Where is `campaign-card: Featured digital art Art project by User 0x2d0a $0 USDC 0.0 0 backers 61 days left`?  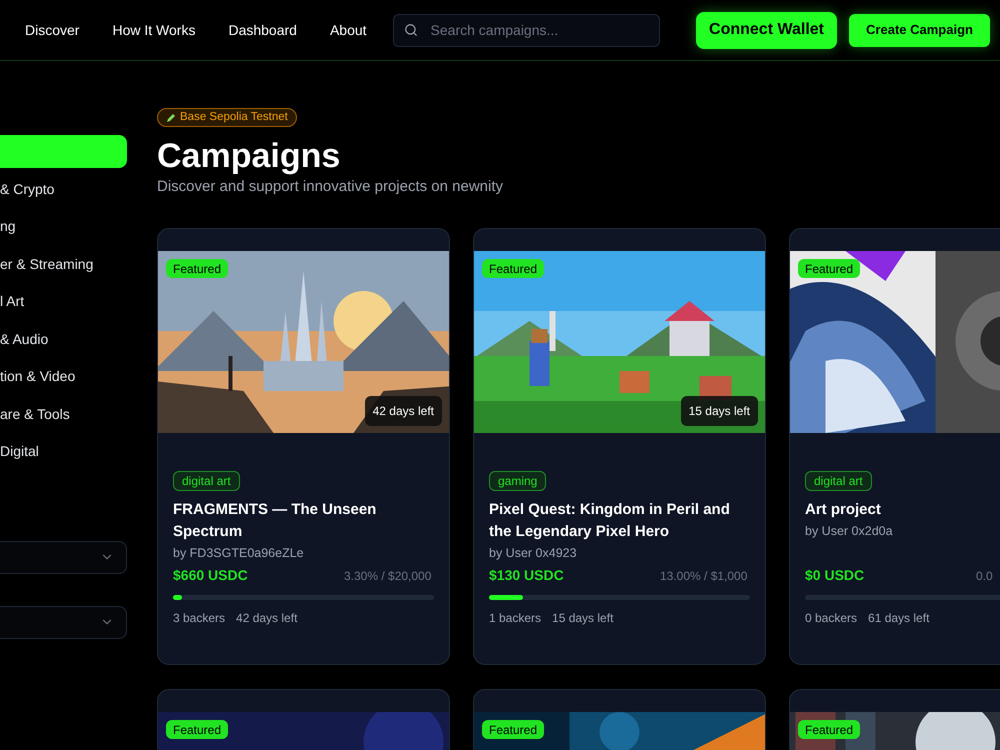
campaign-card: Featured digital art Art project by User 0x2d0a $0 USDC 0.0 0 backers 61 days left is located at coordinates (894, 446).